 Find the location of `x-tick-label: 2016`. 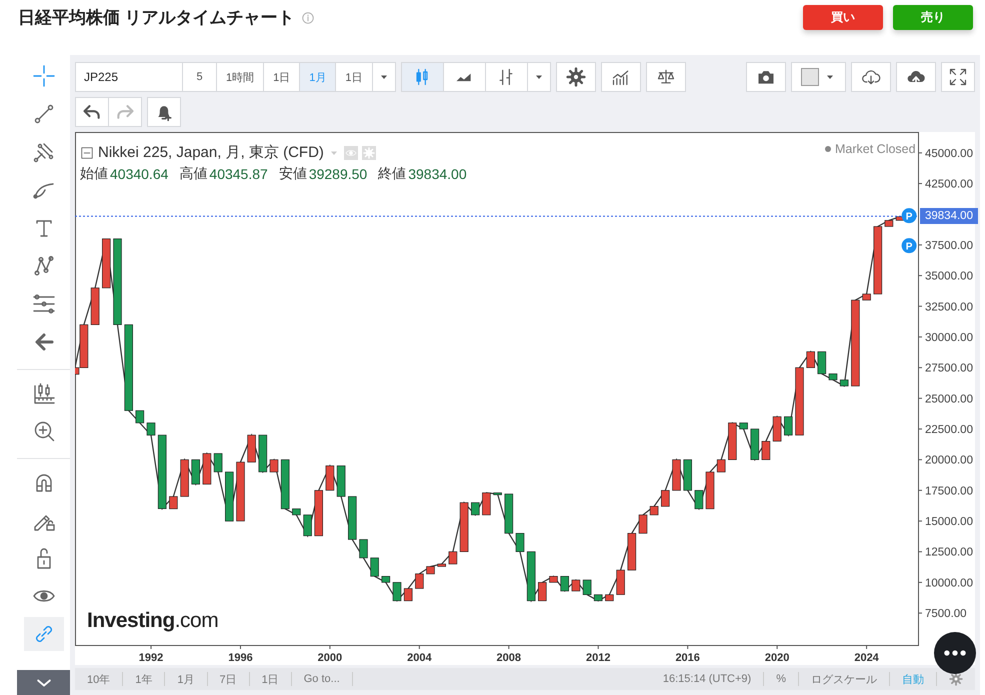

x-tick-label: 2016 is located at coordinates (687, 658).